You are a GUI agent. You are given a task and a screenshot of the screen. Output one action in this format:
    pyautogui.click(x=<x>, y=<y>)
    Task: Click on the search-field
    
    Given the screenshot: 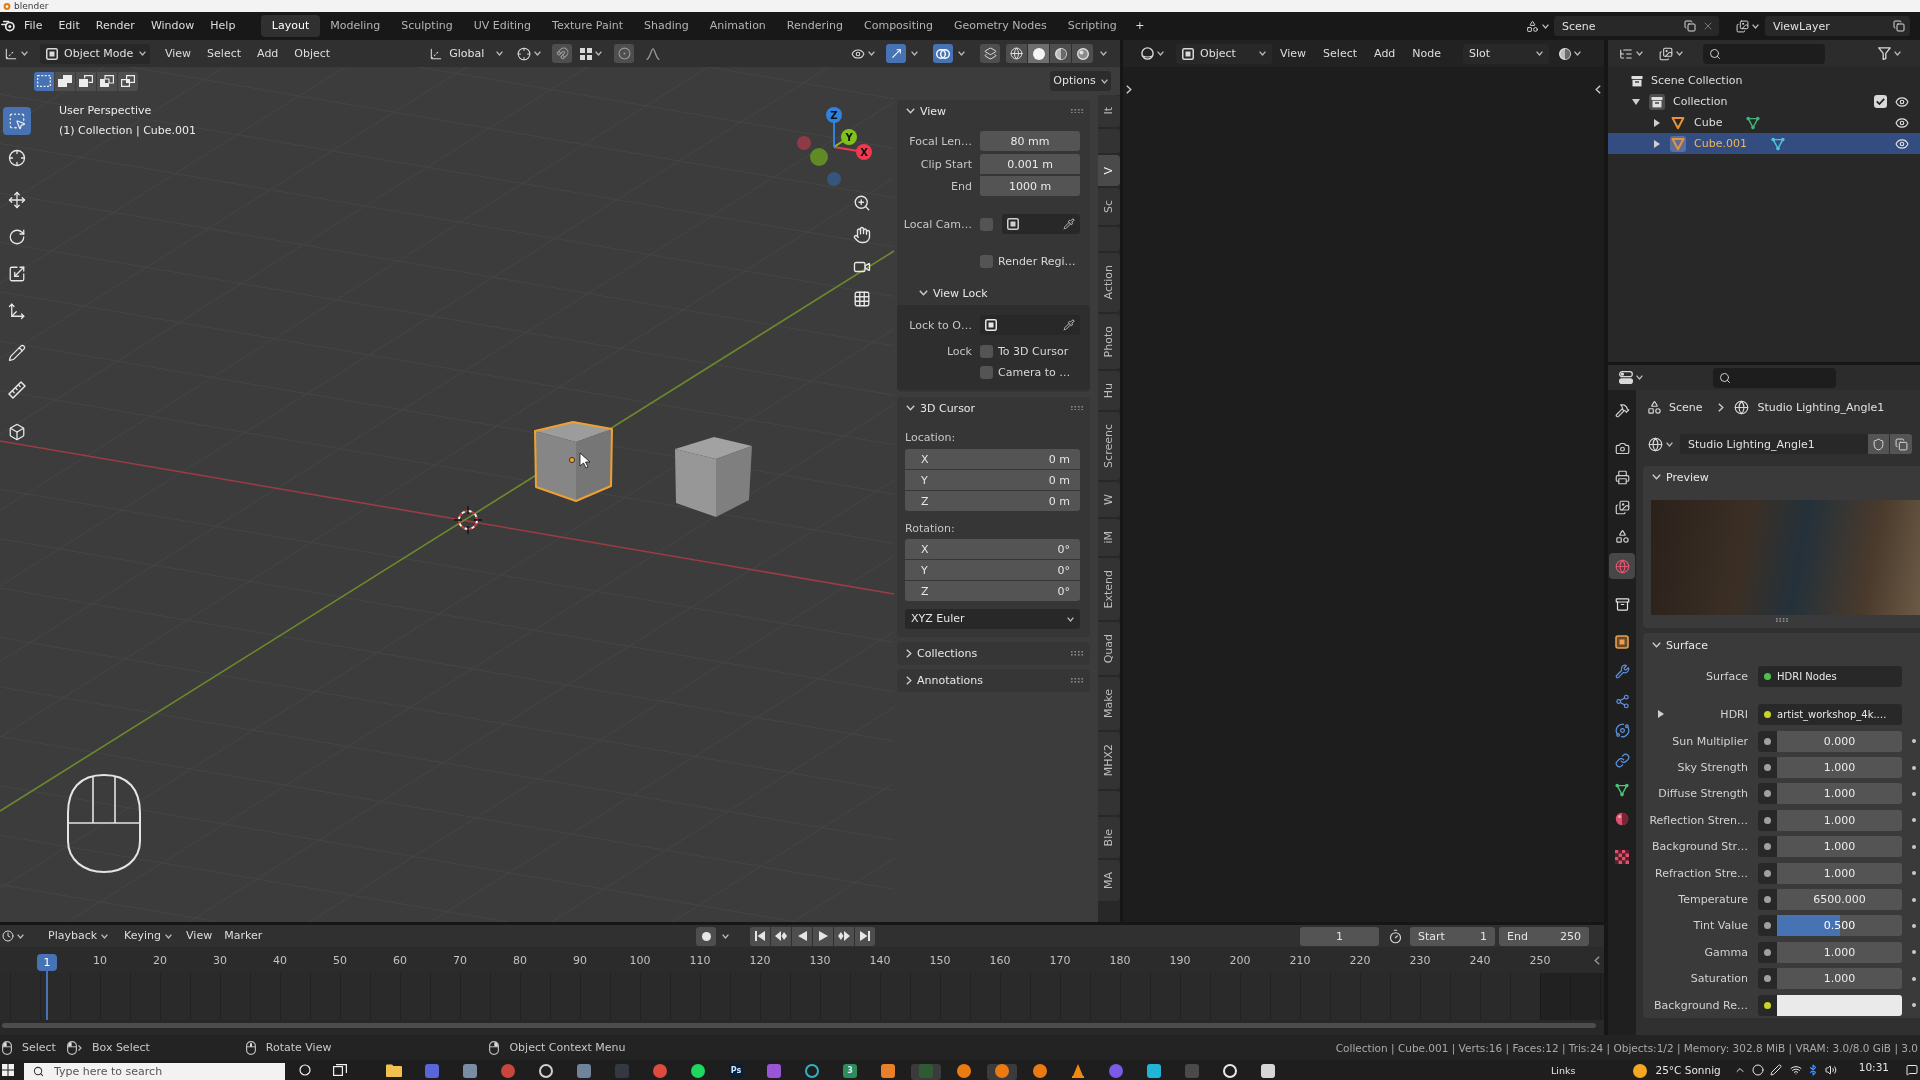 What is the action you would take?
    pyautogui.click(x=1764, y=53)
    